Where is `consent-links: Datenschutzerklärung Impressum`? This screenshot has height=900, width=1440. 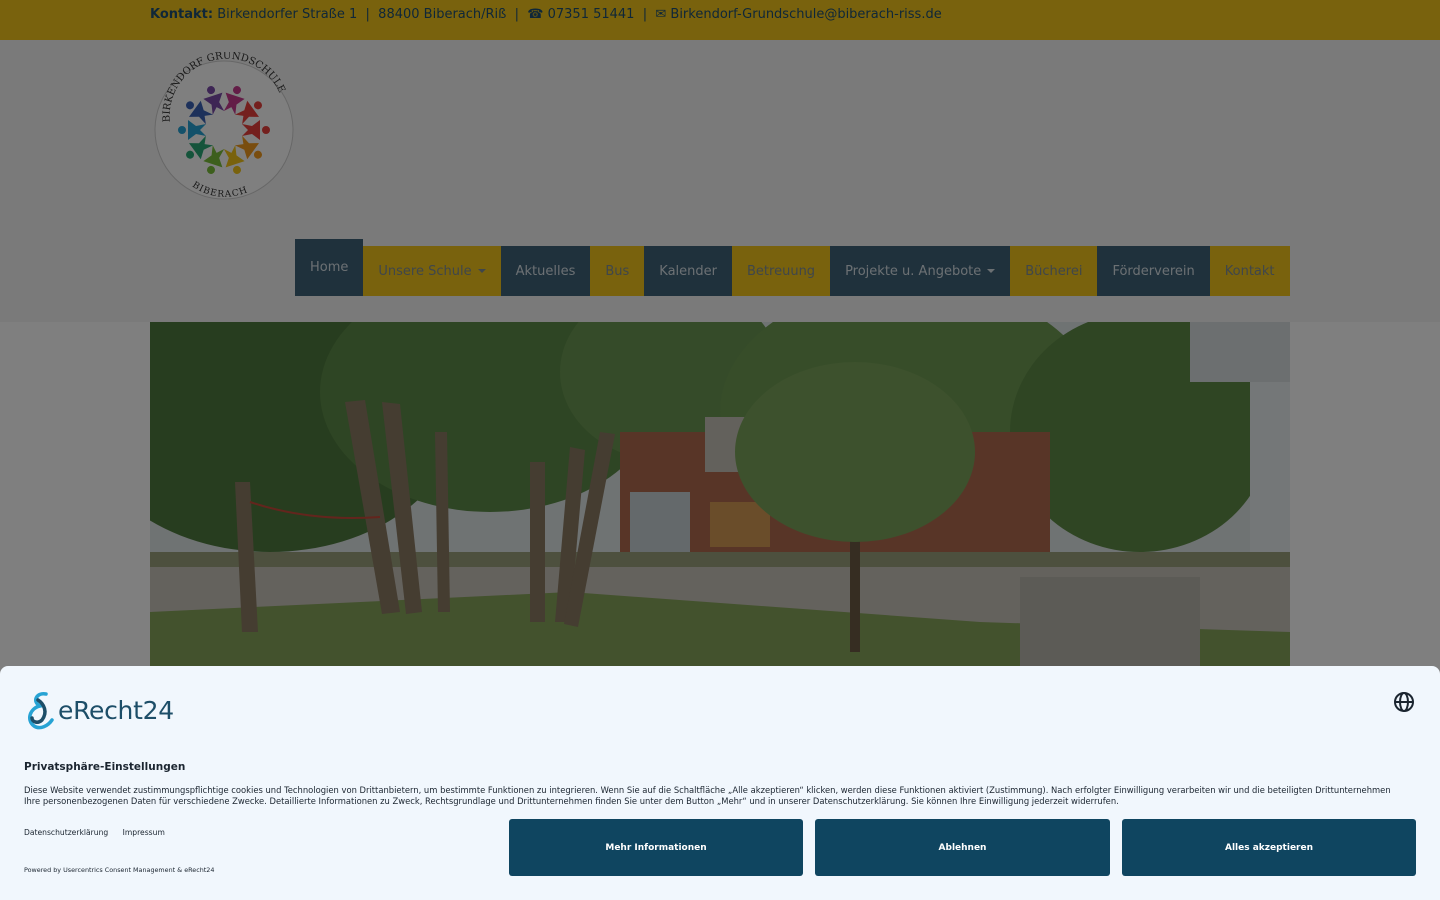 consent-links: Datenschutzerklärung Impressum is located at coordinates (100, 832).